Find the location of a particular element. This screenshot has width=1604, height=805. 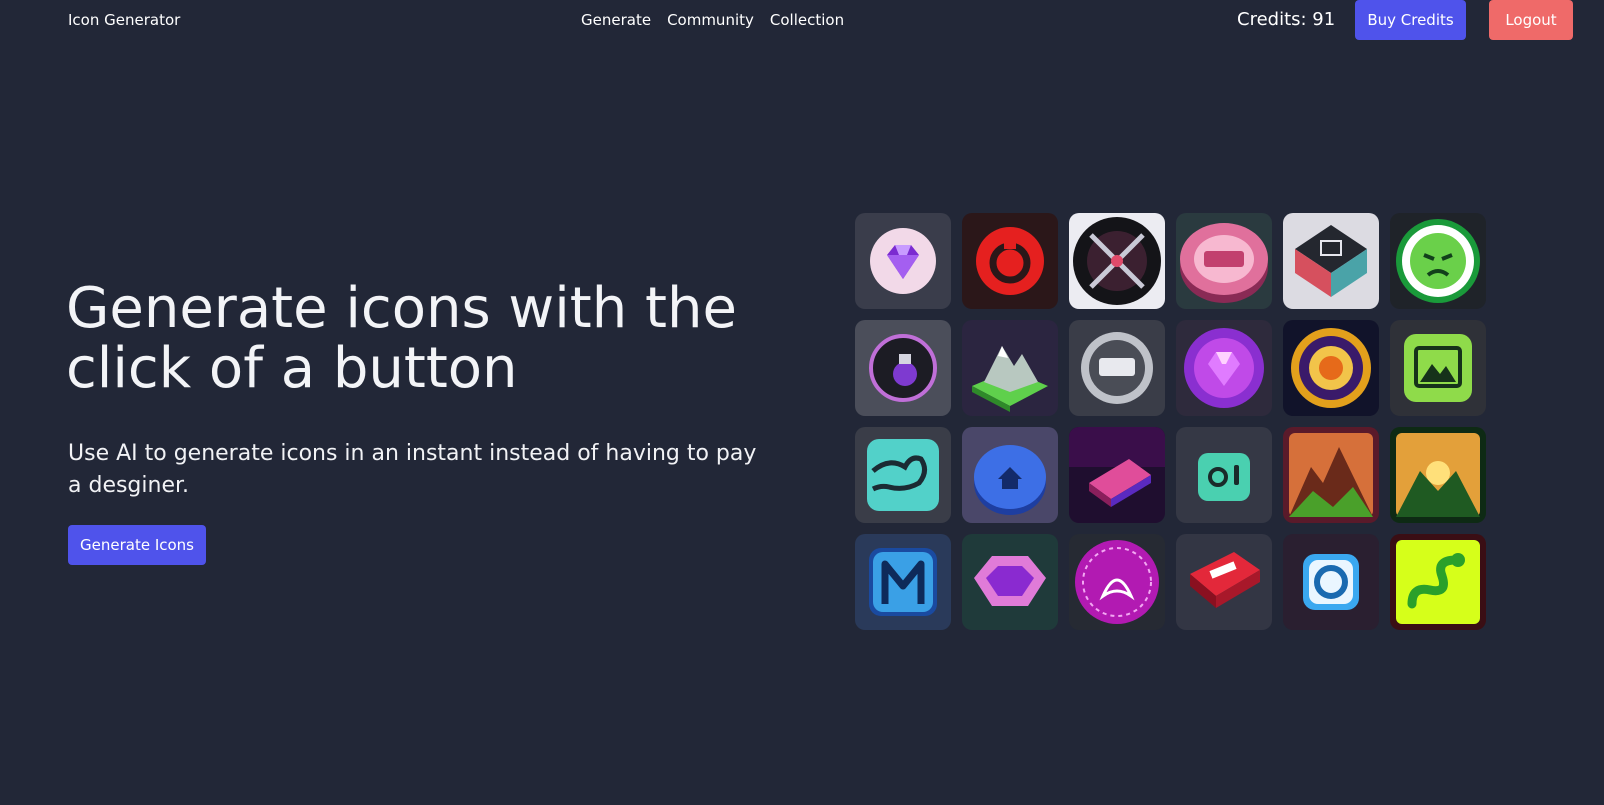

nav-link-community: Community is located at coordinates (710, 20).